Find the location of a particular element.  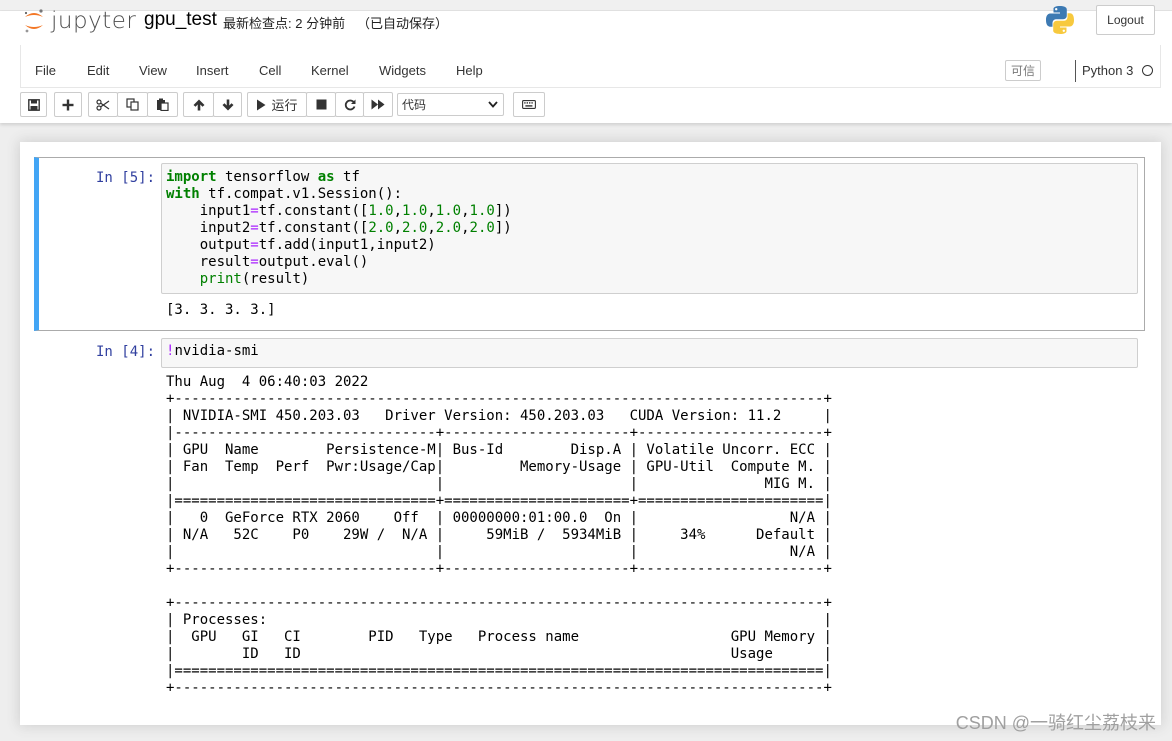

menu-file: File is located at coordinates (45, 70).